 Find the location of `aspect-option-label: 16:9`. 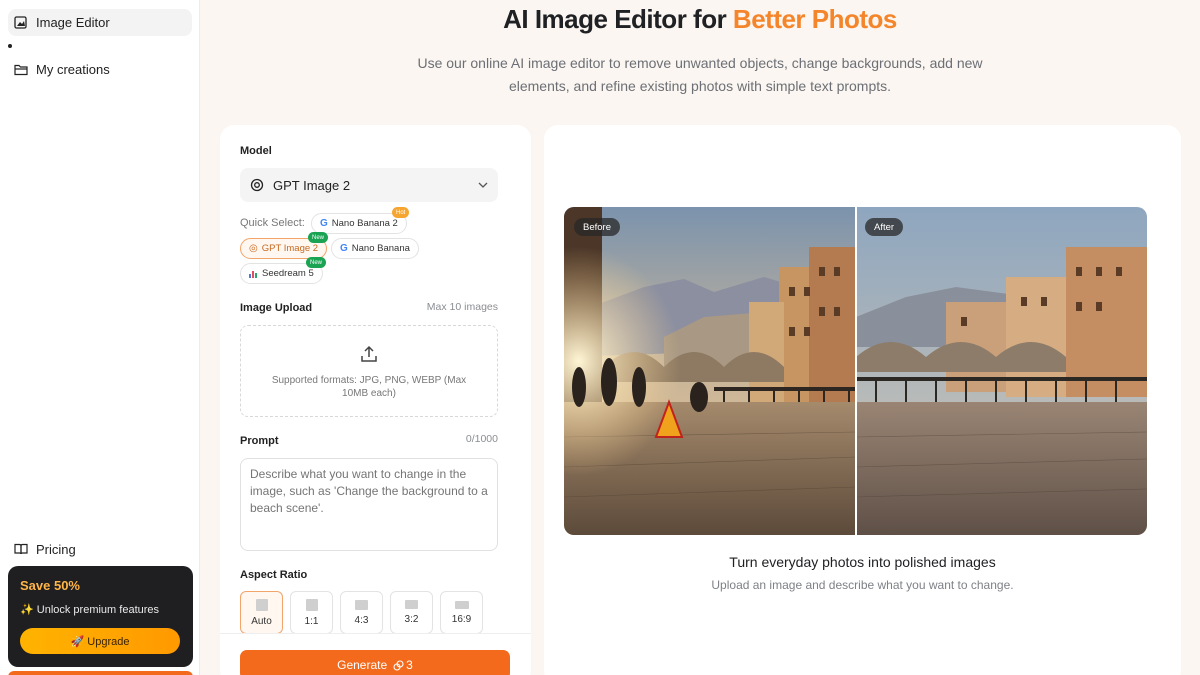

aspect-option-label: 16:9 is located at coordinates (461, 619).